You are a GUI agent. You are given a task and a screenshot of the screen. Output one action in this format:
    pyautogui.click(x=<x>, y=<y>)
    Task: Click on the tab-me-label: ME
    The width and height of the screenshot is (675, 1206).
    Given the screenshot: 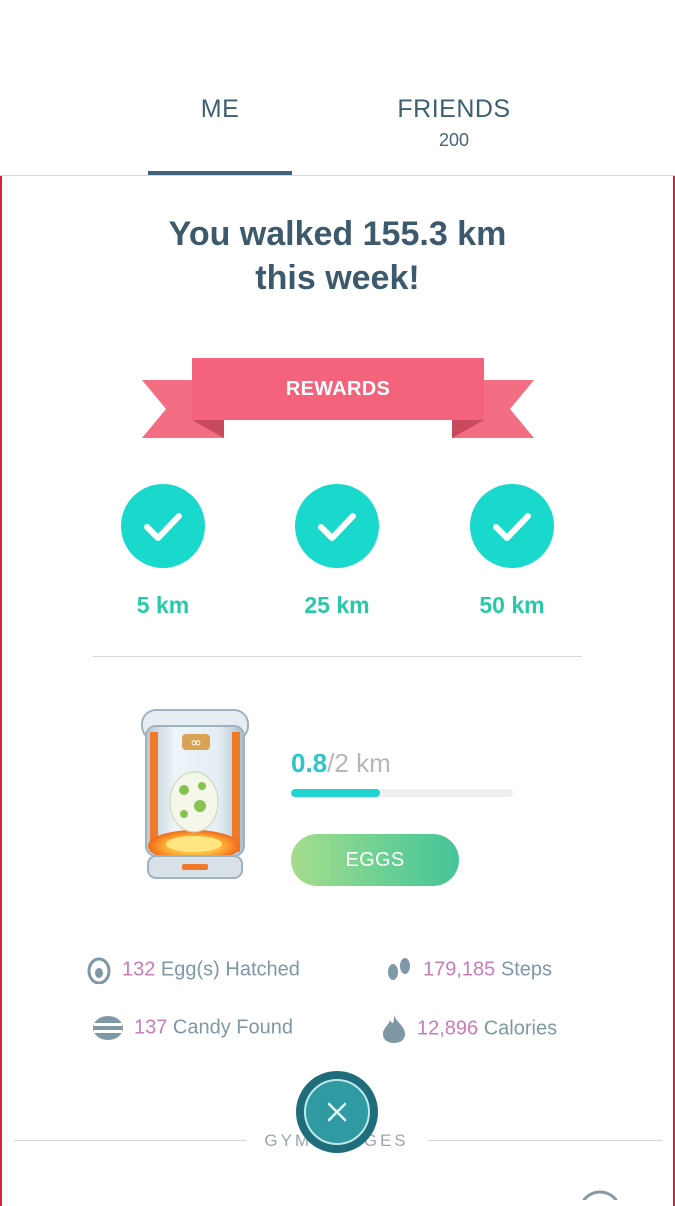 What is the action you would take?
    pyautogui.click(x=220, y=109)
    